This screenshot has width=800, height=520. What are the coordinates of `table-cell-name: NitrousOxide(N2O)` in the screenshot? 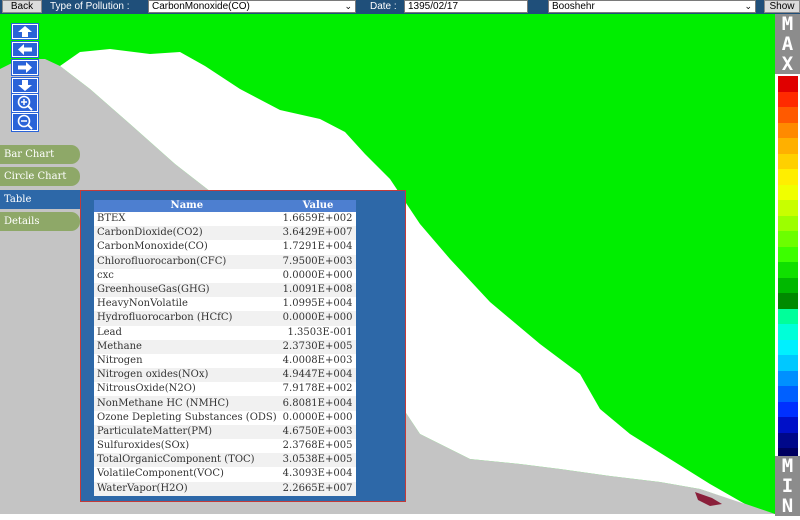 It's located at (187, 389).